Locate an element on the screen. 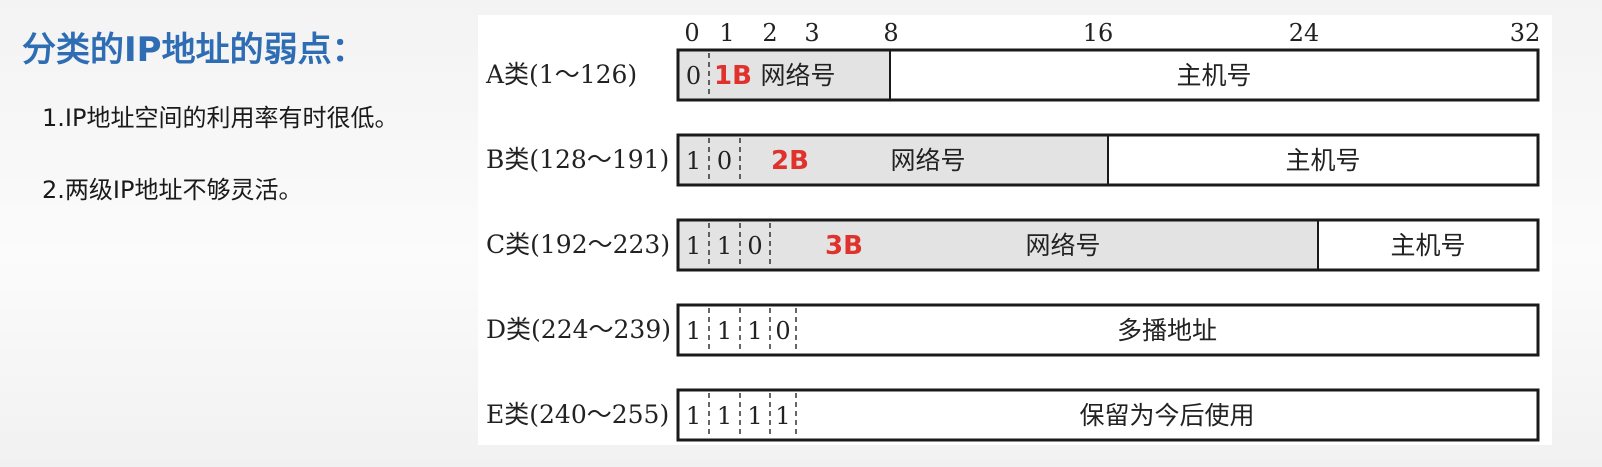  byte-size-mark: 2B is located at coordinates (790, 161).